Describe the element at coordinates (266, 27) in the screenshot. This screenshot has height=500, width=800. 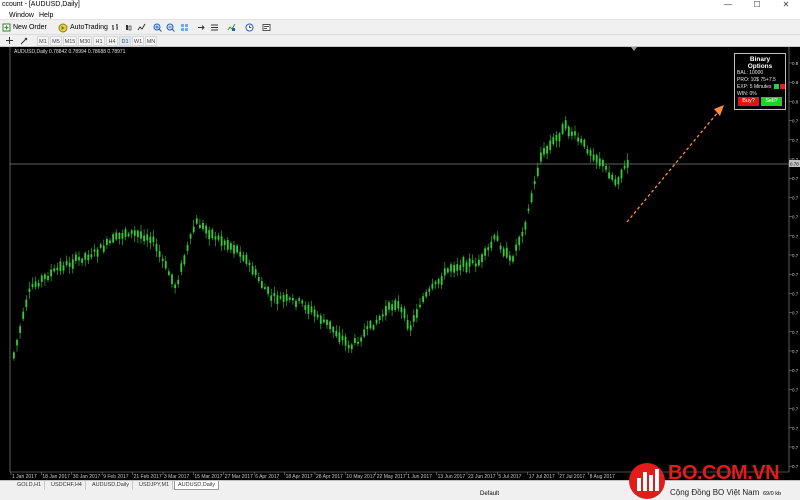
I see `templates-icon` at that location.